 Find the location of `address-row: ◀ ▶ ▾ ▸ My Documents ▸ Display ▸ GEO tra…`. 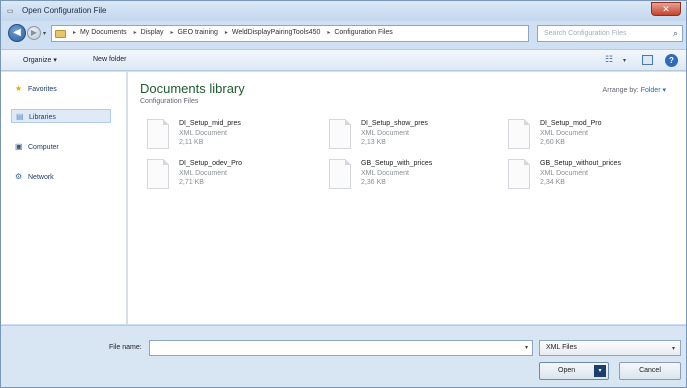

address-row: ◀ ▶ ▾ ▸ My Documents ▸ Display ▸ GEO tra… is located at coordinates (343, 34).